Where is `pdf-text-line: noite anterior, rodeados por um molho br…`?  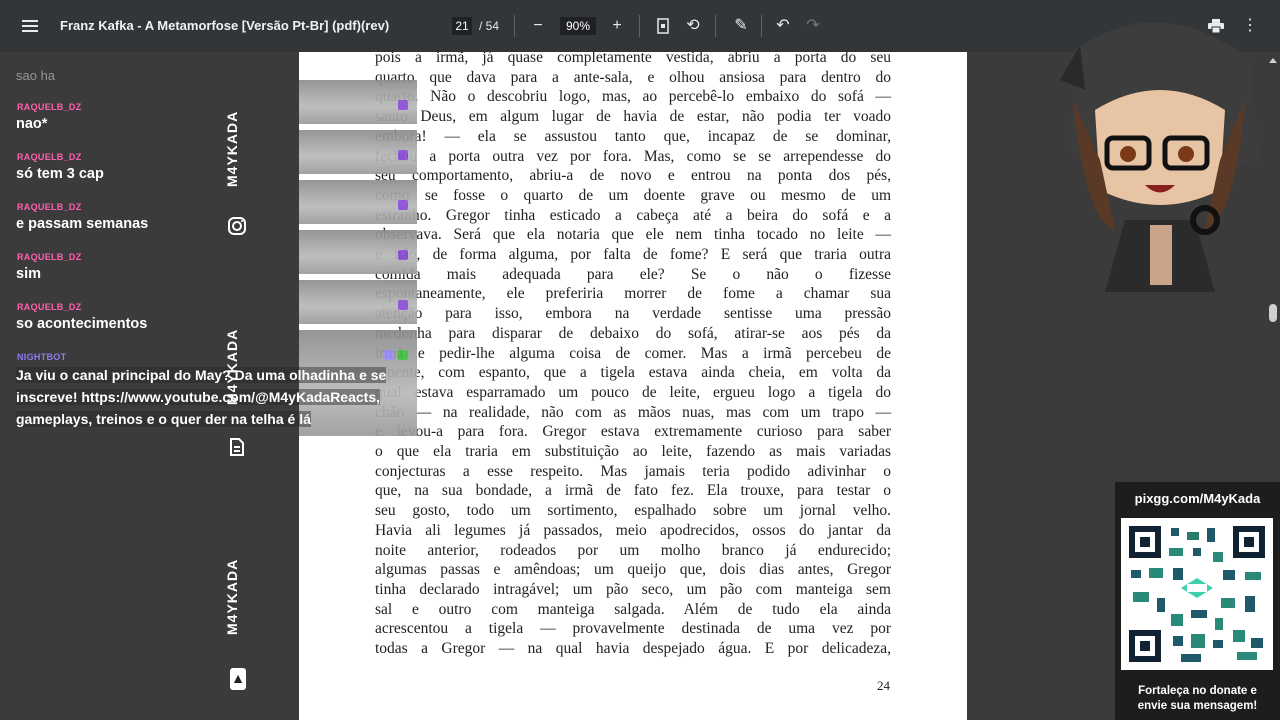 pdf-text-line: noite anterior, rodeados por um molho br… is located at coordinates (633, 550).